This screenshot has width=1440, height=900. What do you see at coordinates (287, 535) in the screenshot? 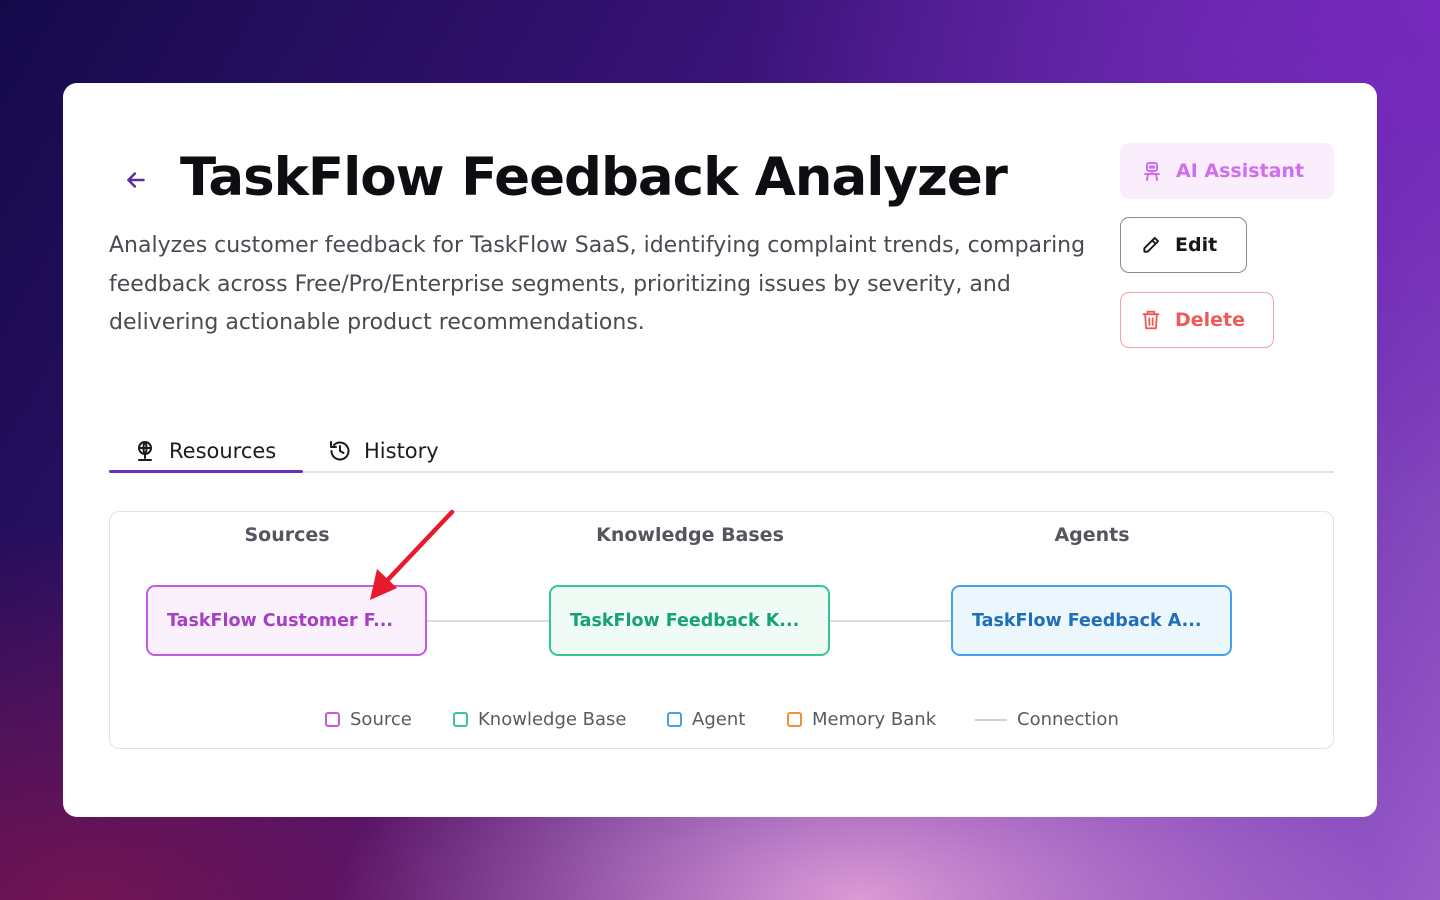
I see `column-title-sources: Sources` at bounding box center [287, 535].